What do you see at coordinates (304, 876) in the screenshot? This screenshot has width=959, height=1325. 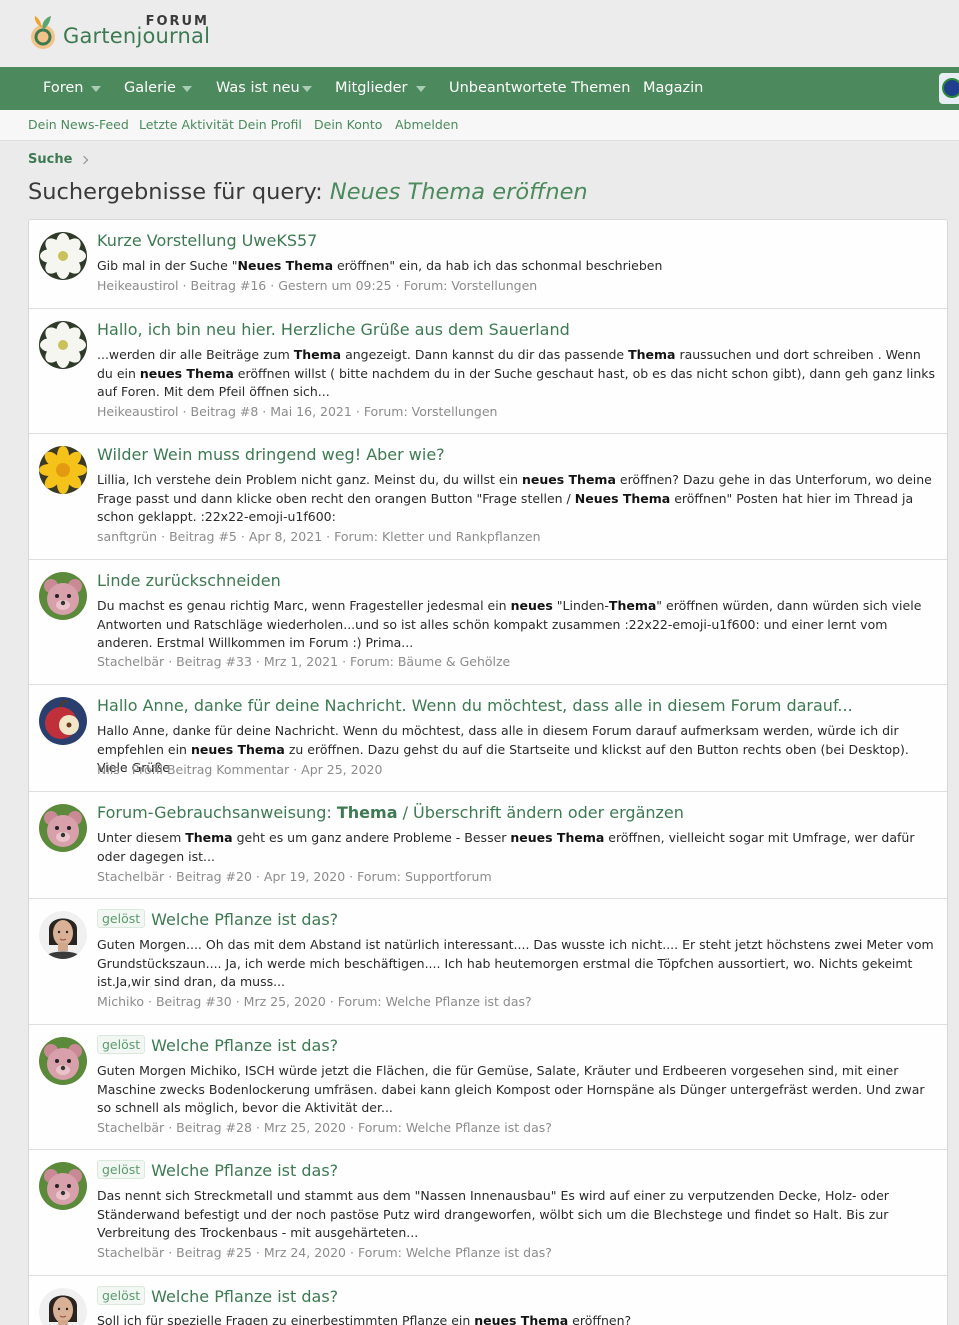 I see `result-meta-item: Apr 19, 2020` at bounding box center [304, 876].